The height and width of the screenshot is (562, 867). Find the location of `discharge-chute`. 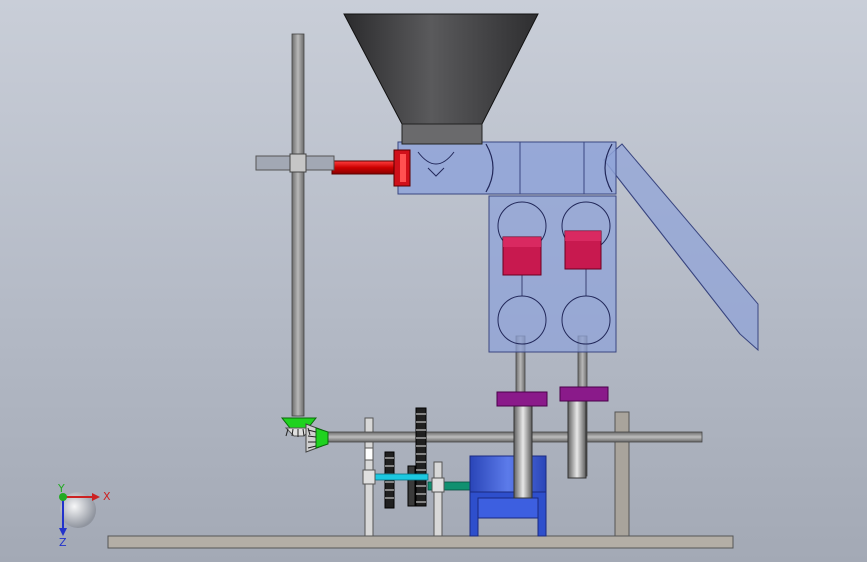

discharge-chute is located at coordinates (681, 247).